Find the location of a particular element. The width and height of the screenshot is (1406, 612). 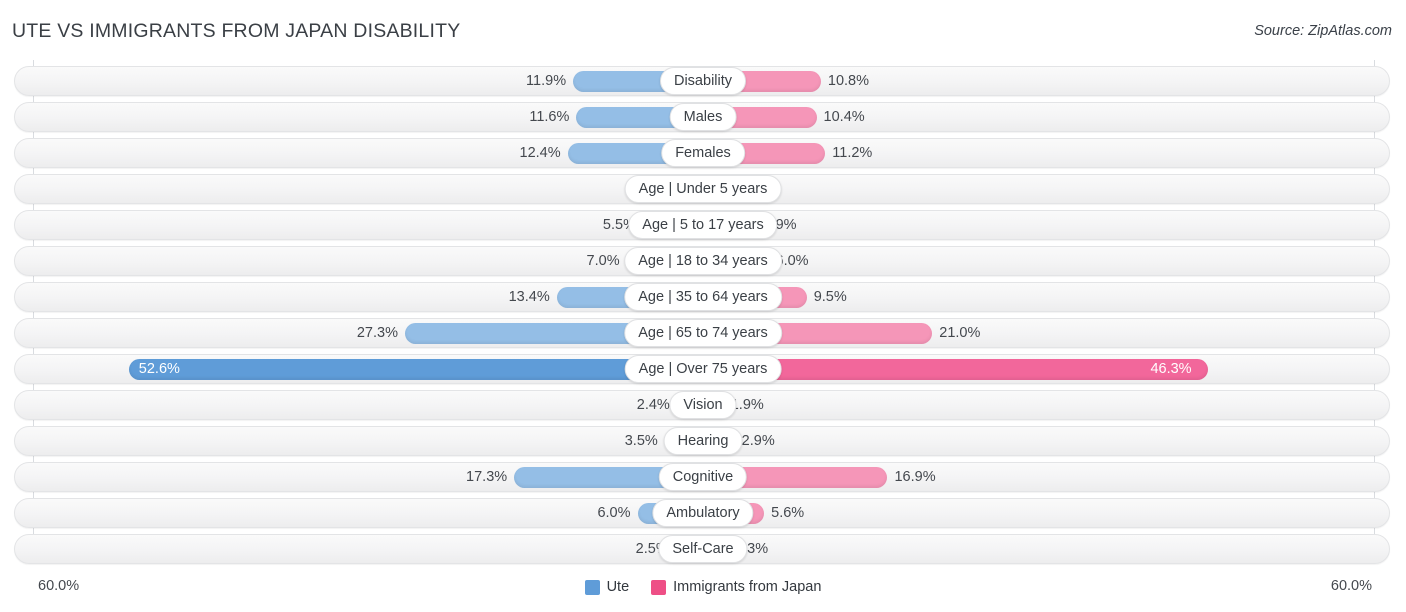

bar-value-right: 2.9% is located at coordinates (758, 441).